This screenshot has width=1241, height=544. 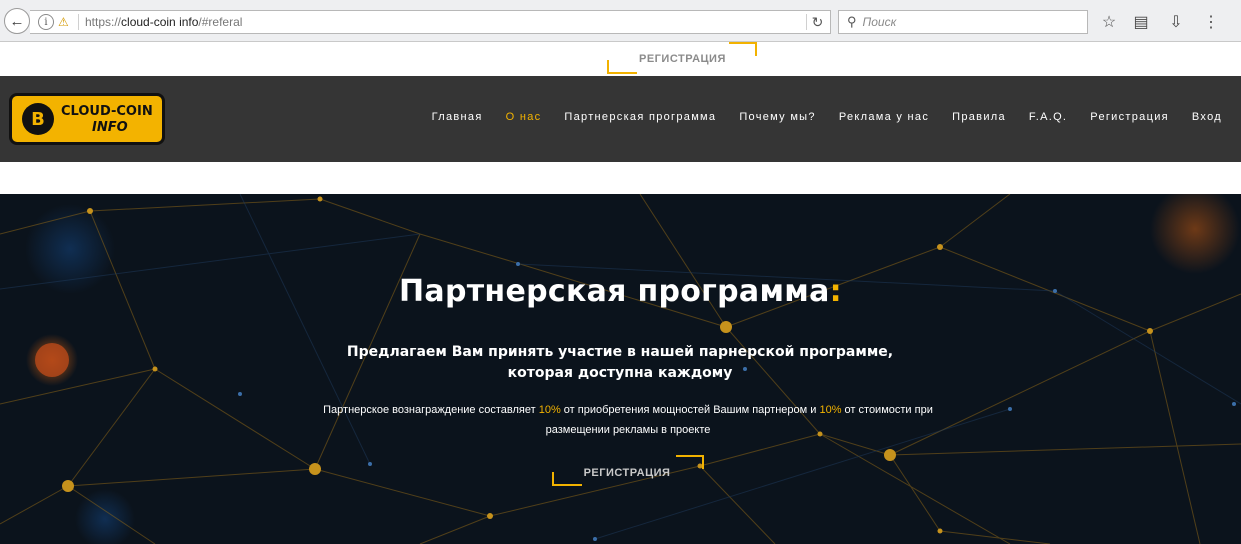 What do you see at coordinates (46, 22) in the screenshot?
I see `info-icon: i` at bounding box center [46, 22].